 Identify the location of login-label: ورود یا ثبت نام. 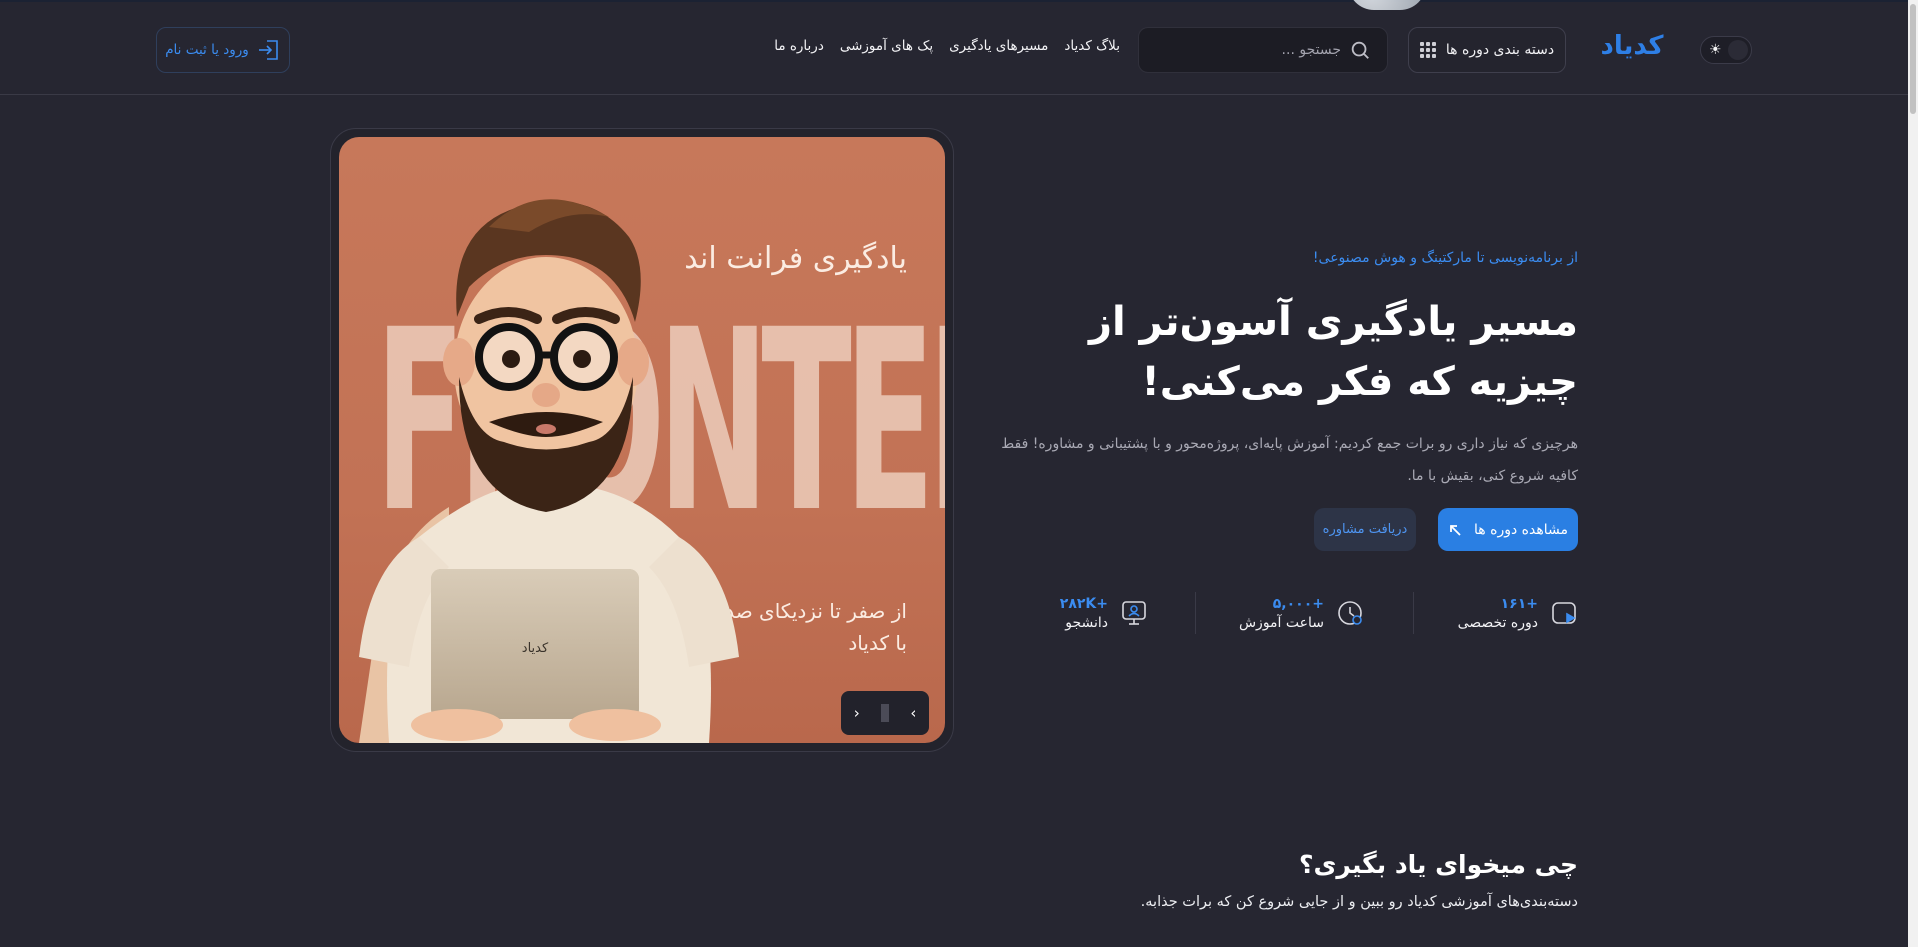
(207, 50).